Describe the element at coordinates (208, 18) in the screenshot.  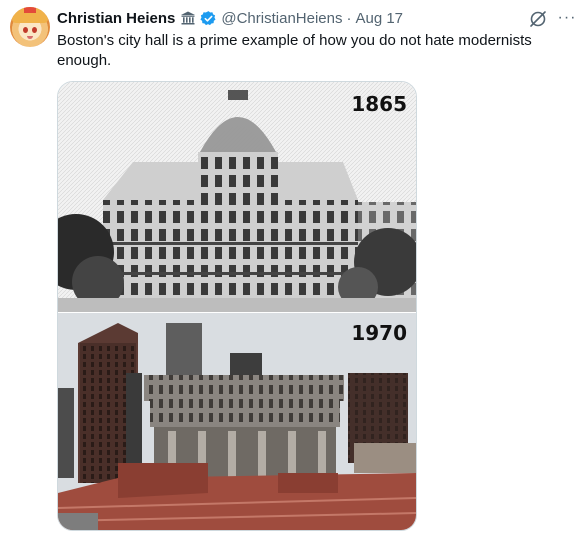
I see `verified-badge-icon` at that location.